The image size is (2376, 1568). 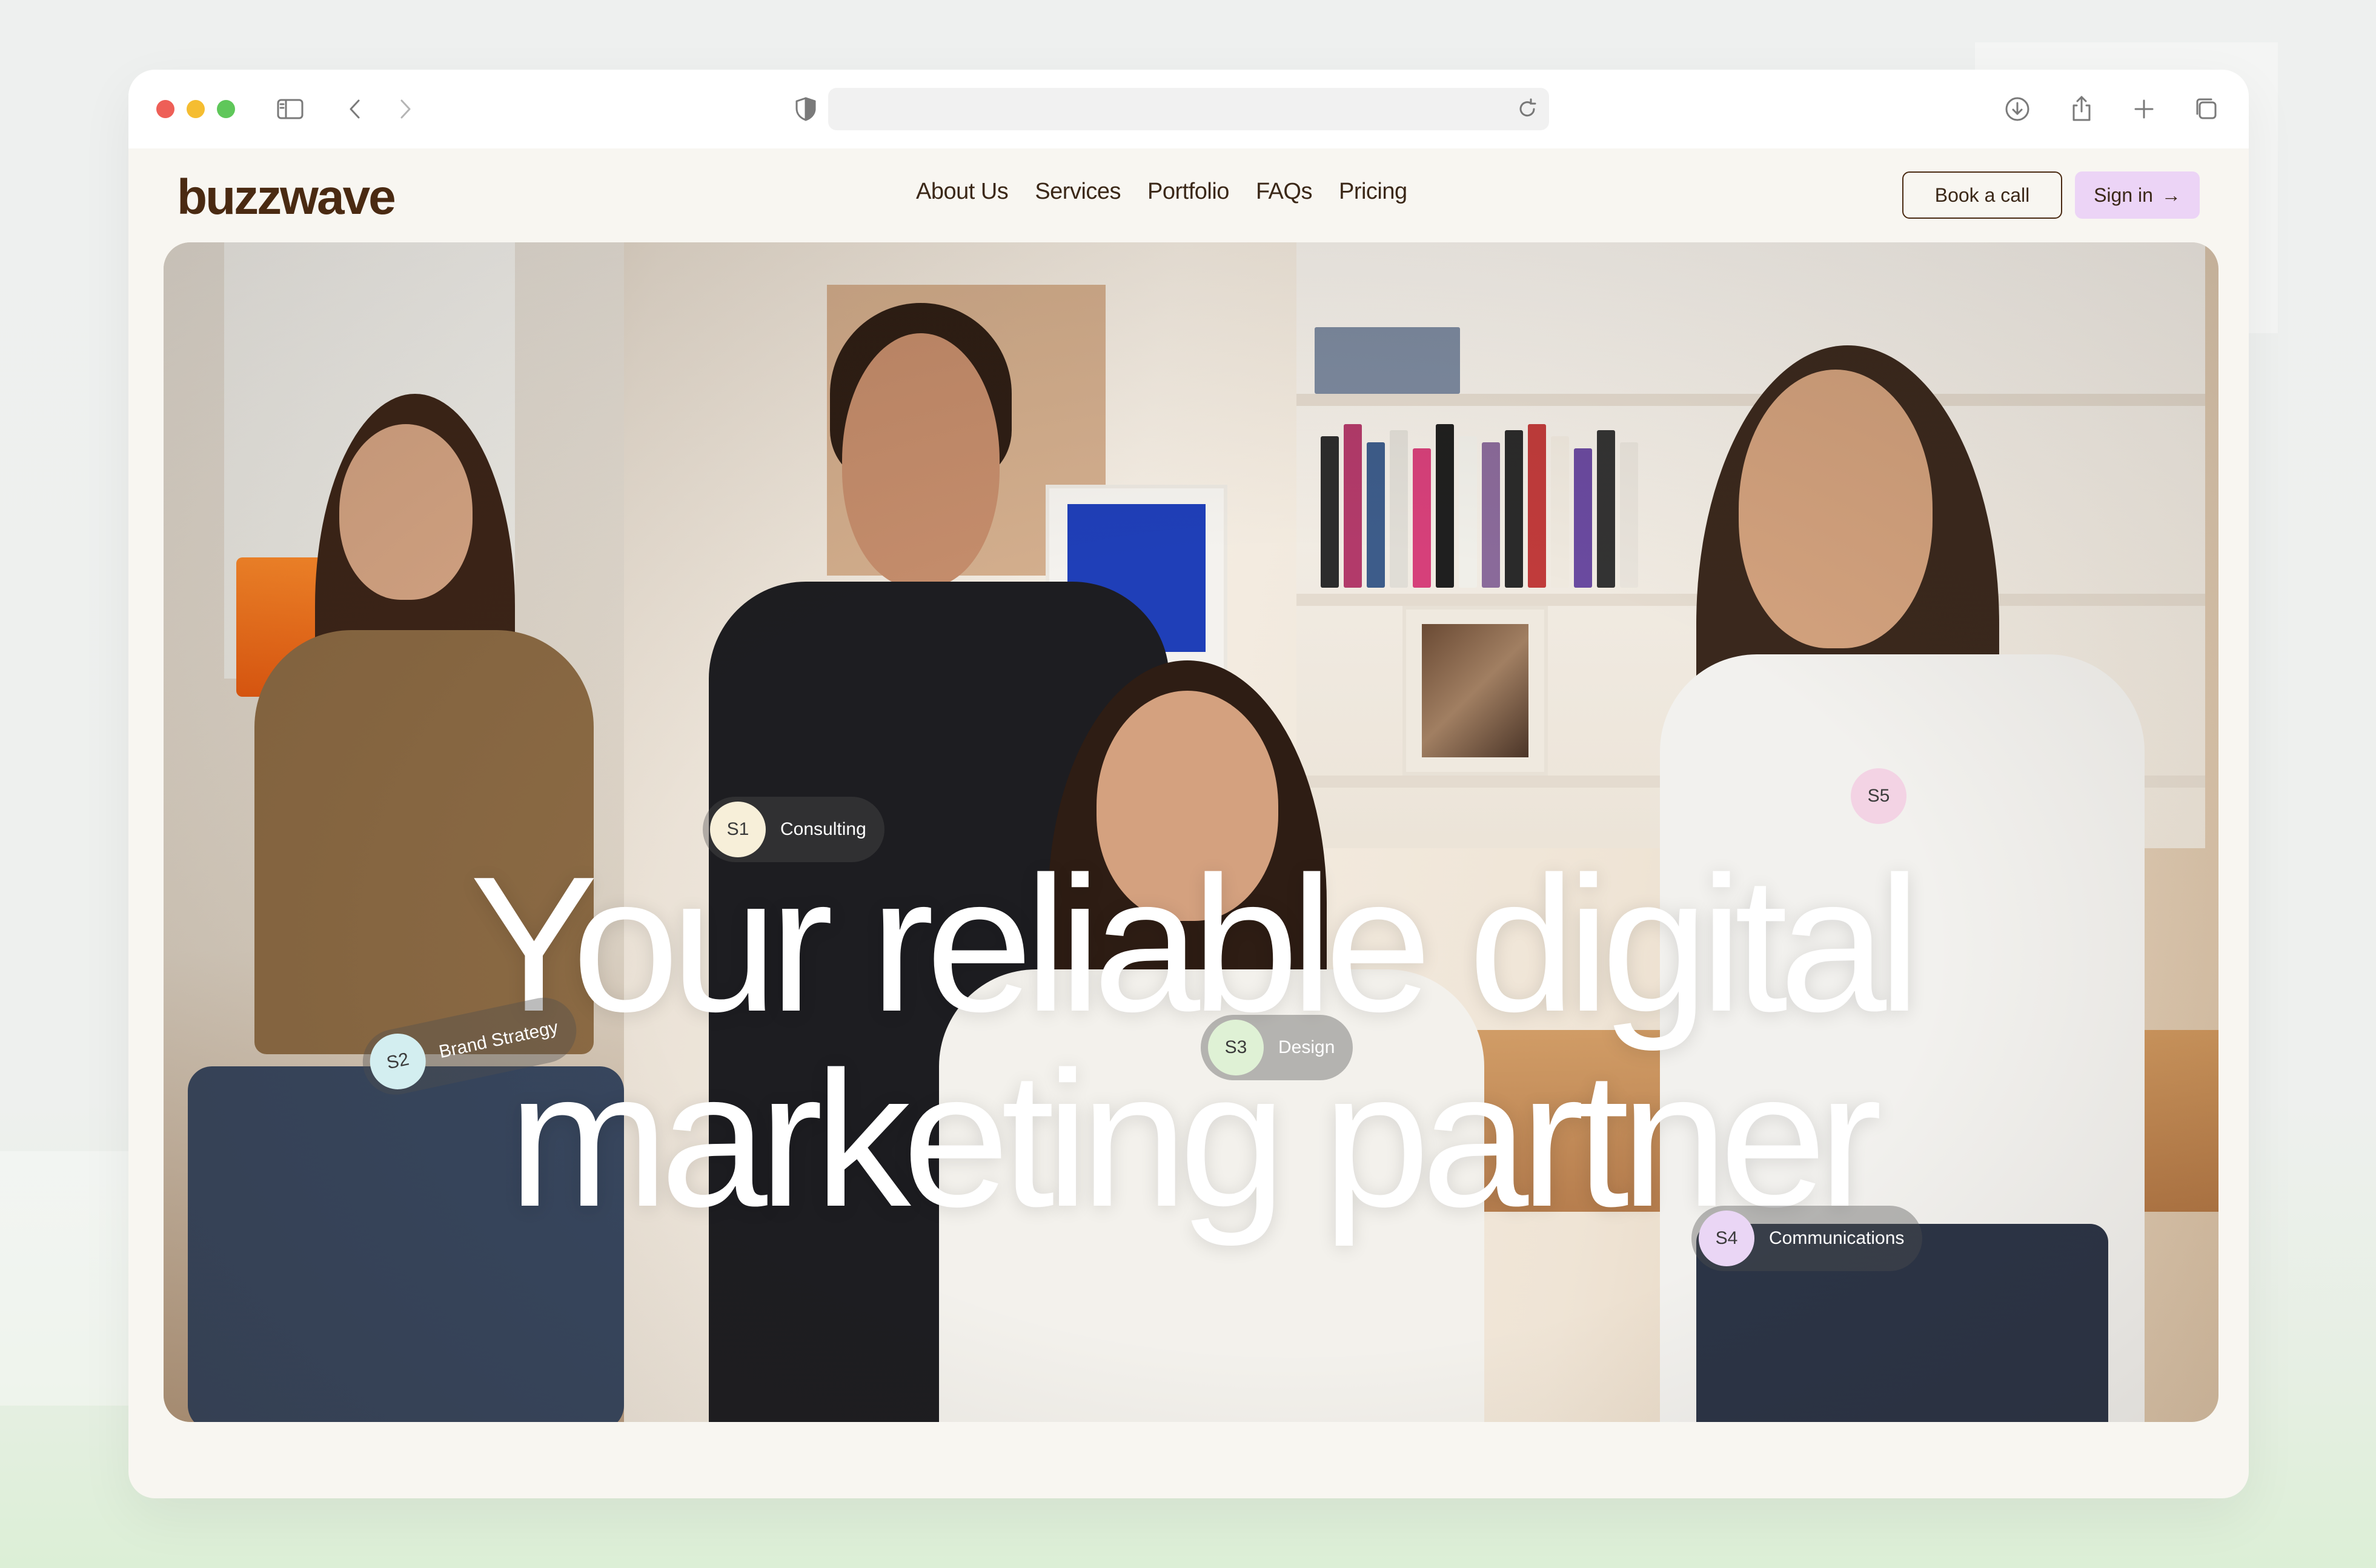 What do you see at coordinates (286, 198) in the screenshot?
I see `site-logo: buzzwave` at bounding box center [286, 198].